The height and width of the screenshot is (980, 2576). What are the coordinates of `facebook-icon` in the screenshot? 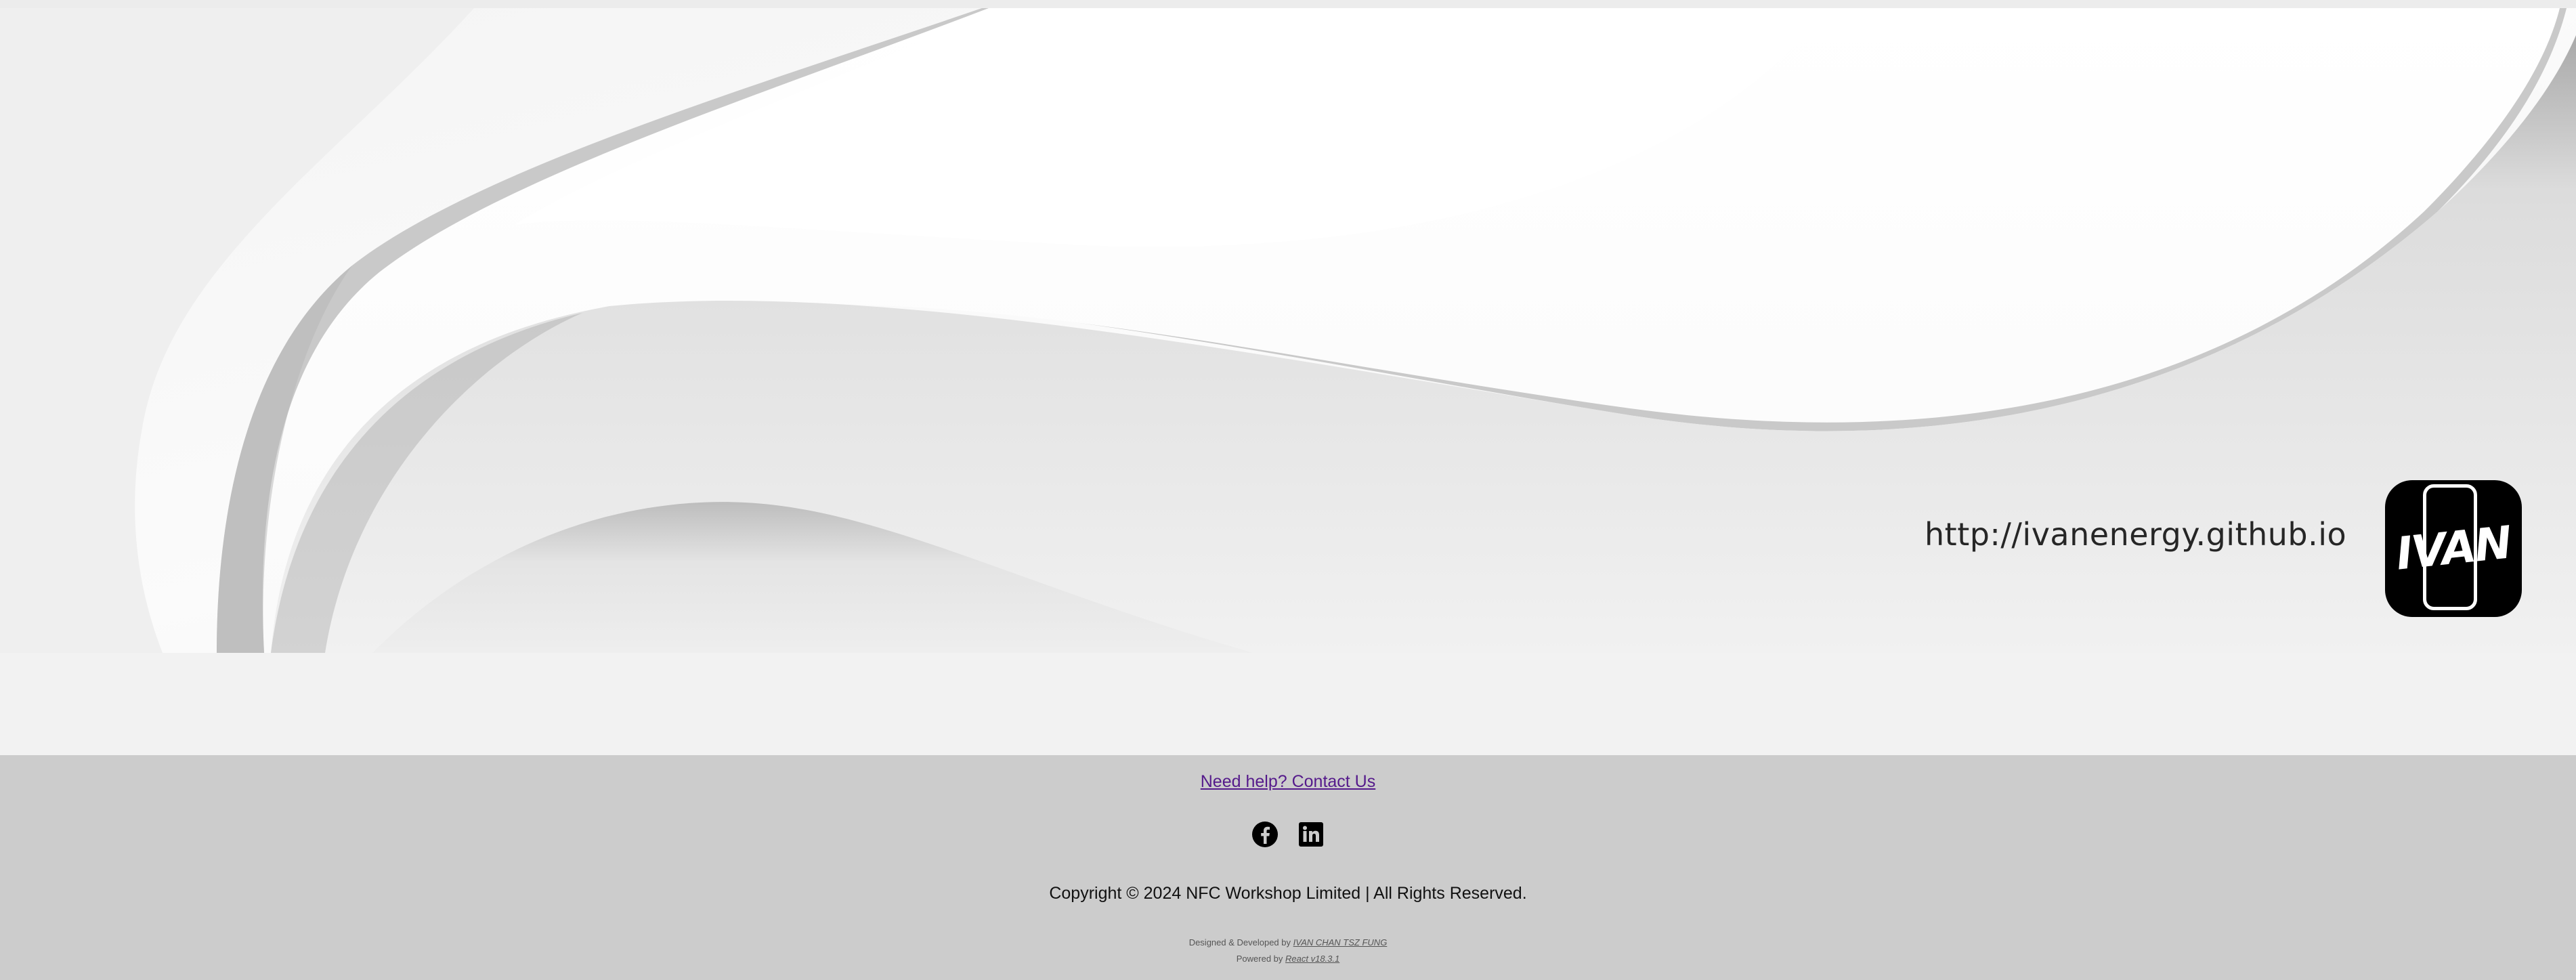 It's located at (1265, 834).